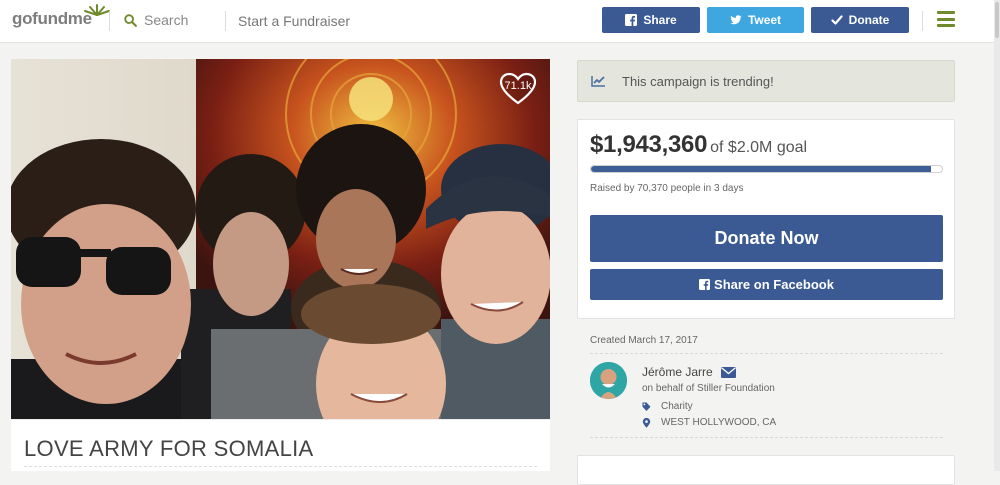 This screenshot has width=1000, height=485. I want to click on share-on-facebook-label: Share on Facebook, so click(774, 284).